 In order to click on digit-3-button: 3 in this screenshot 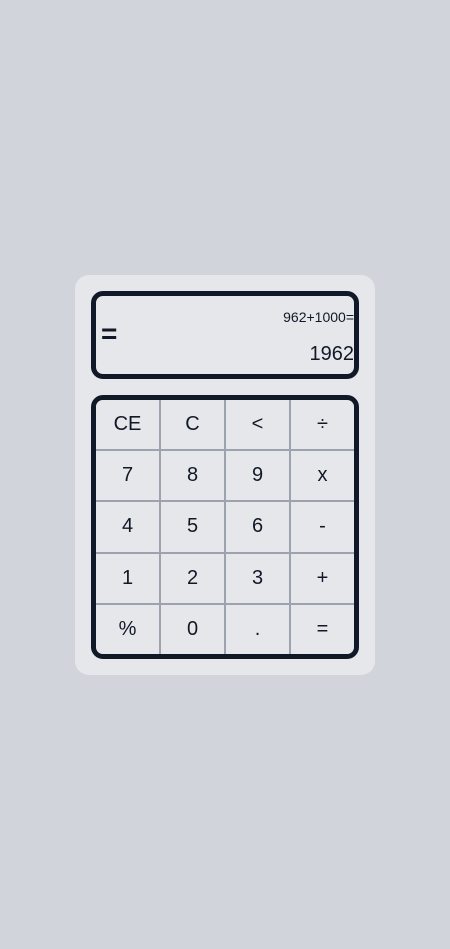, I will do `click(257, 578)`.